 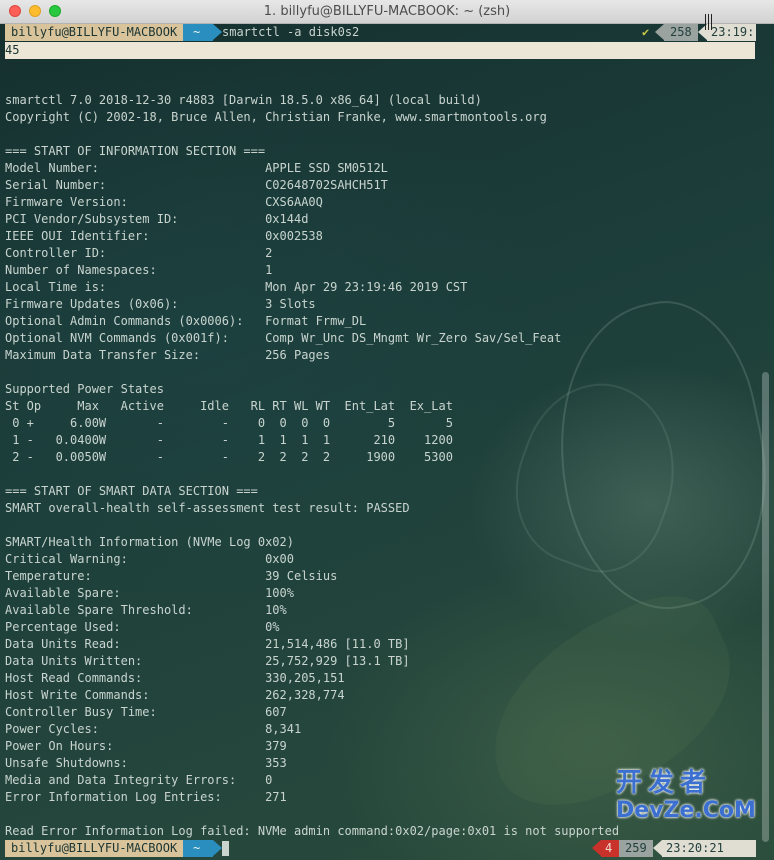 I want to click on exit-status-error: 4, so click(x=610, y=848).